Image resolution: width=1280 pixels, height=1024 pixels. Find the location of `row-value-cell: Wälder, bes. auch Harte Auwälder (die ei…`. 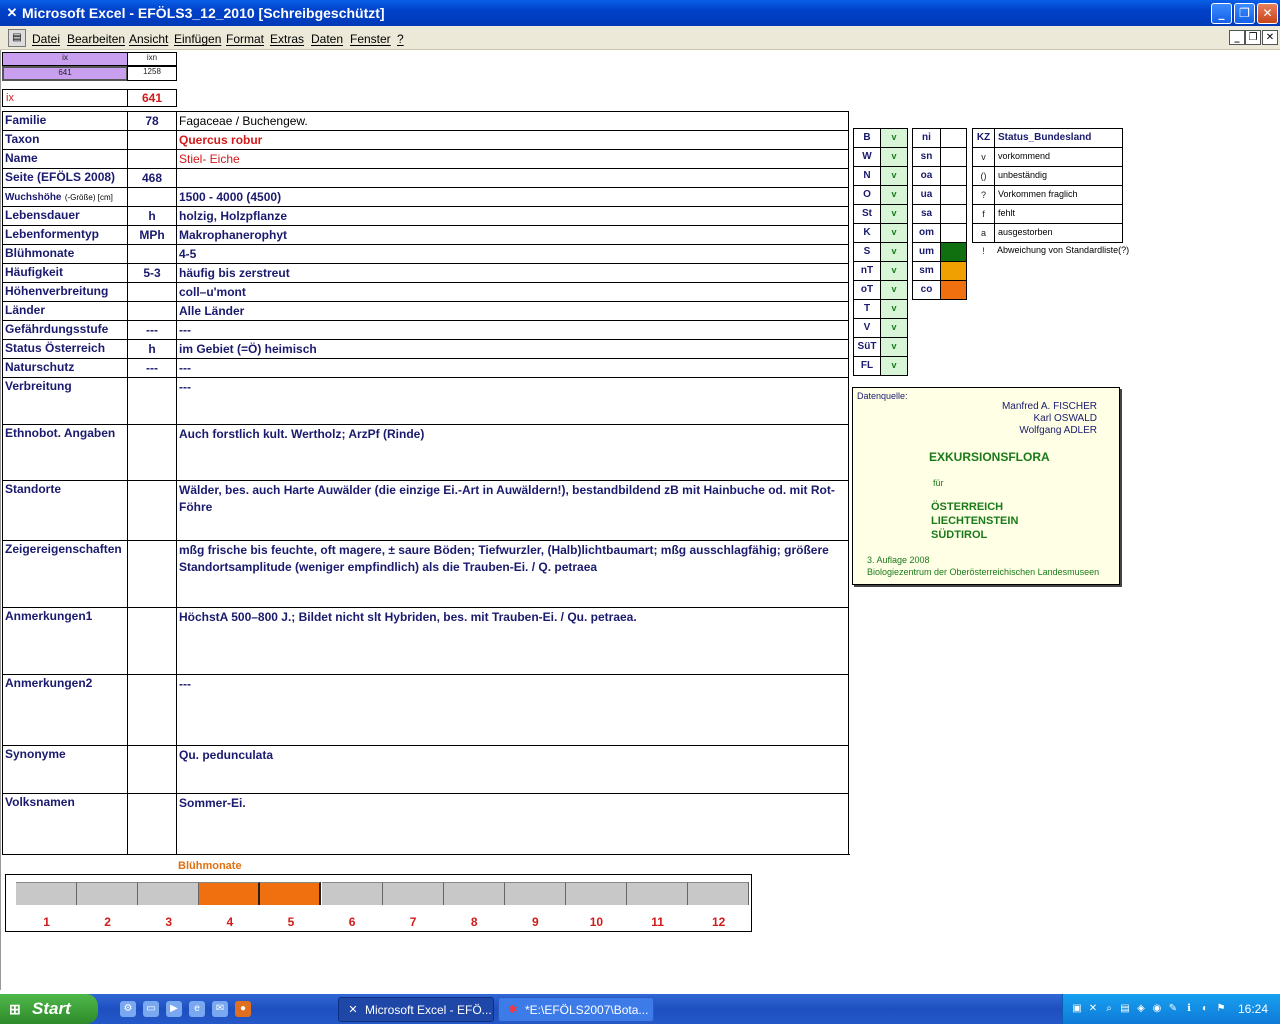

row-value-cell: Wälder, bes. auch Harte Auwälder (die ei… is located at coordinates (512, 510).